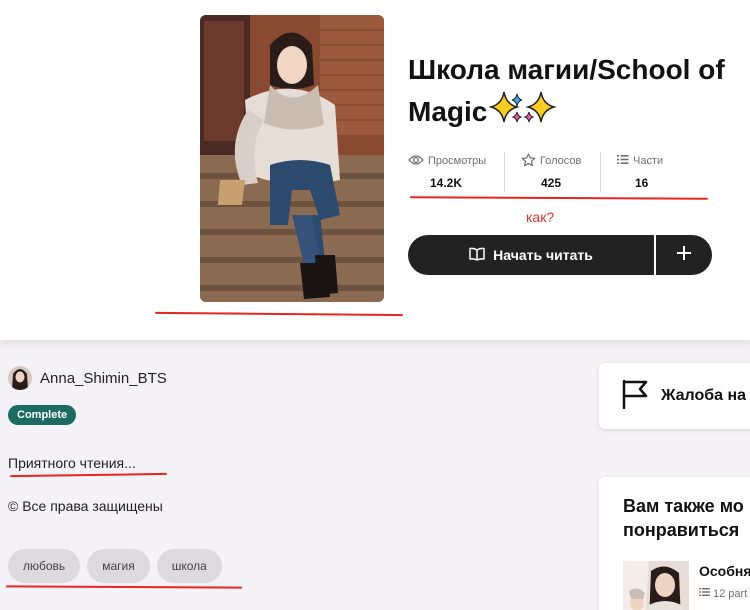 Image resolution: width=750 pixels, height=610 pixels. I want to click on tag-item: магия, so click(118, 566).